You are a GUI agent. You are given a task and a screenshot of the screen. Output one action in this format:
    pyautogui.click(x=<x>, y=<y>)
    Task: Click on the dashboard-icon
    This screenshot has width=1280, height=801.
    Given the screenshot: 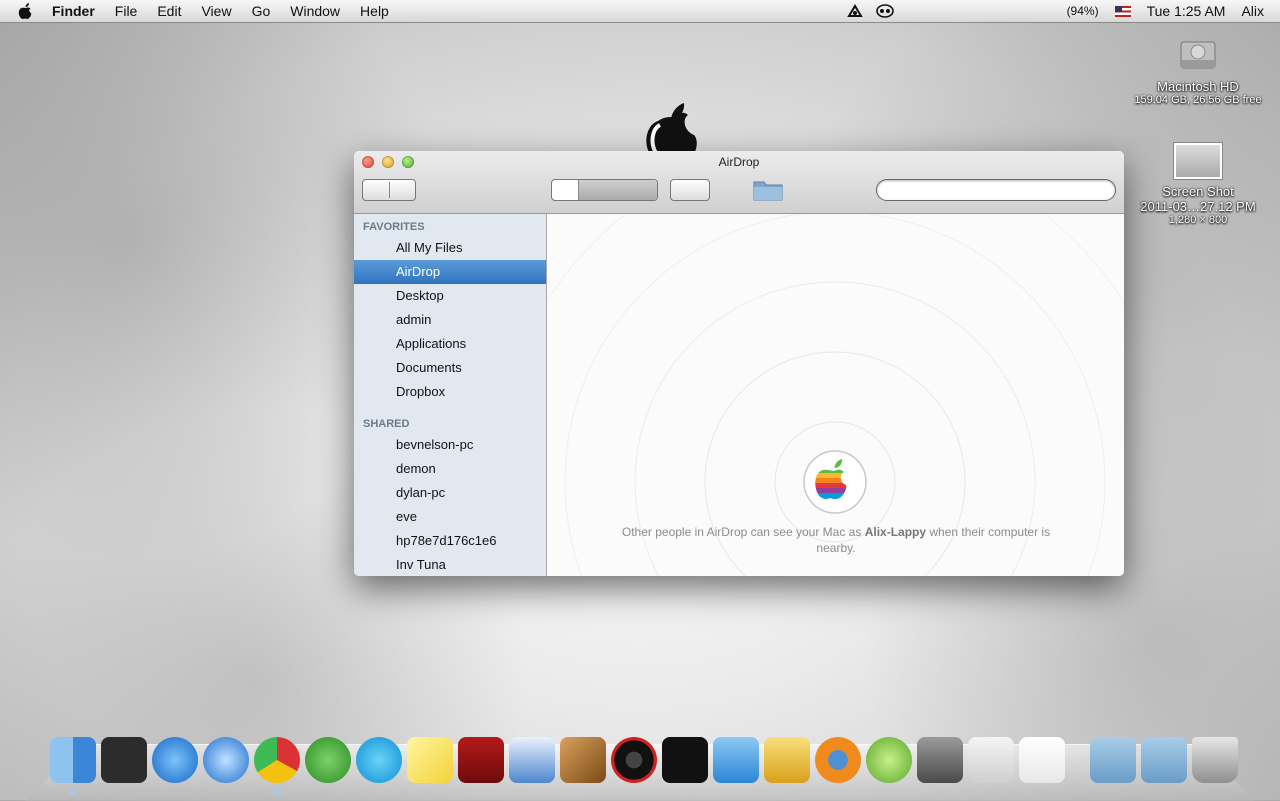 What is the action you would take?
    pyautogui.click(x=124, y=760)
    